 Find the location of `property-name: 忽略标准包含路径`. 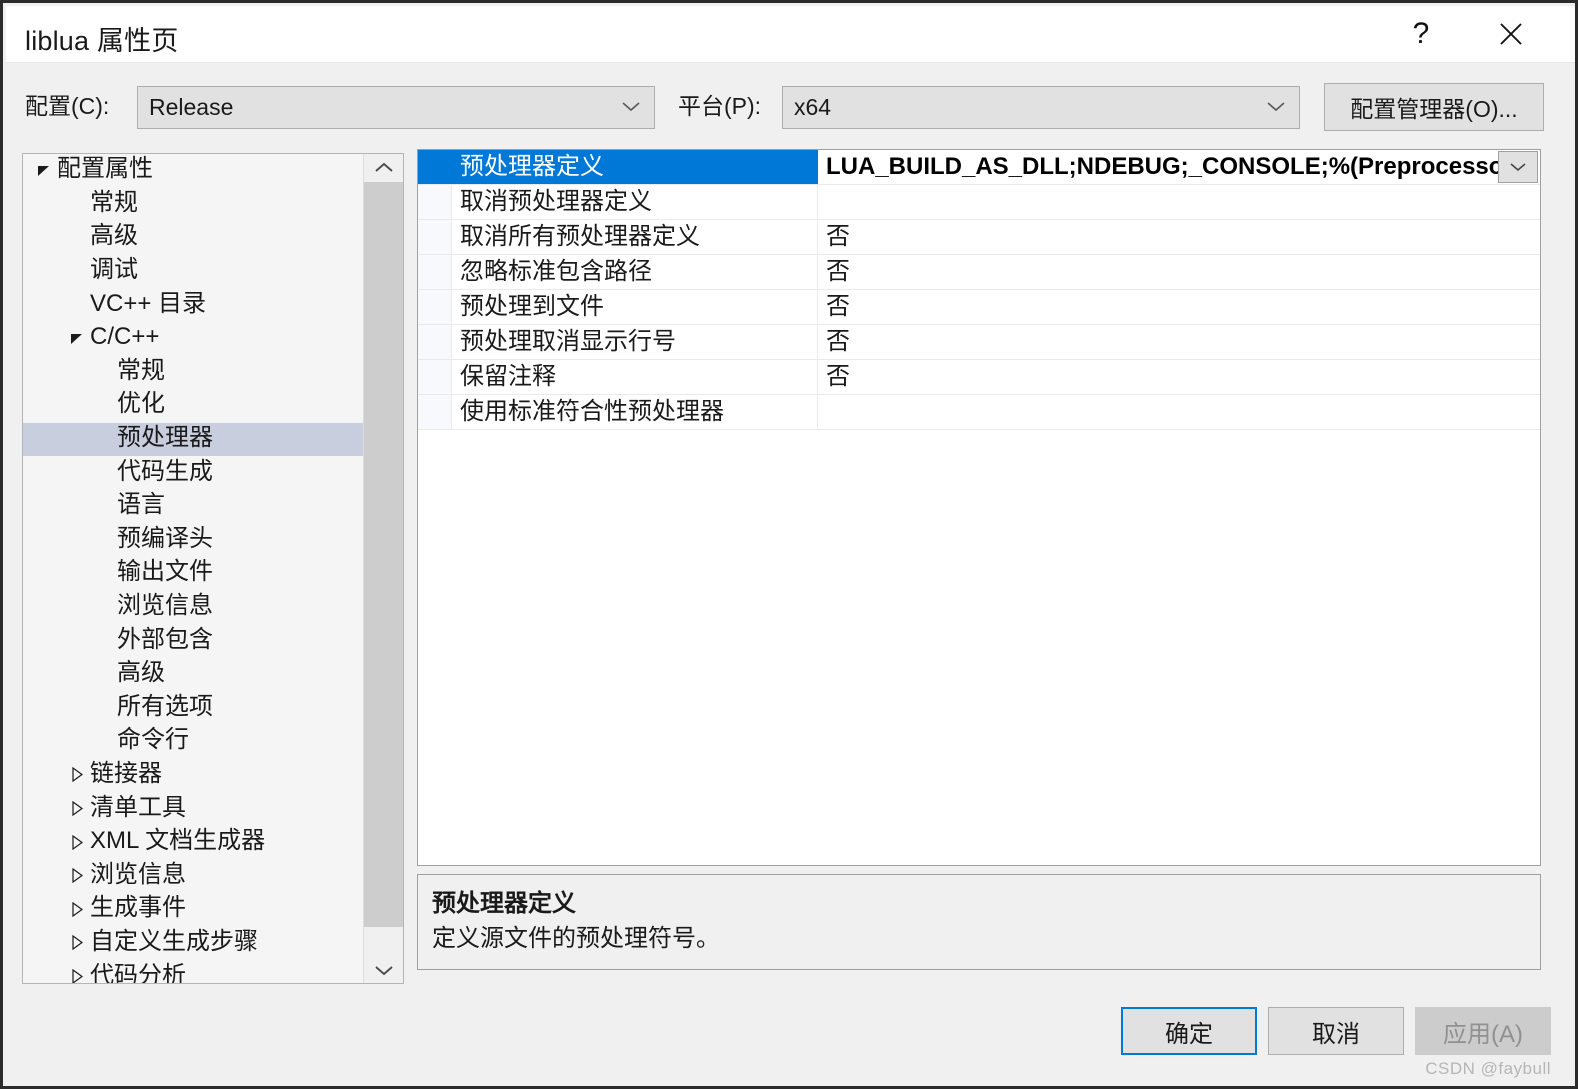

property-name: 忽略标准包含路径 is located at coordinates (635, 272).